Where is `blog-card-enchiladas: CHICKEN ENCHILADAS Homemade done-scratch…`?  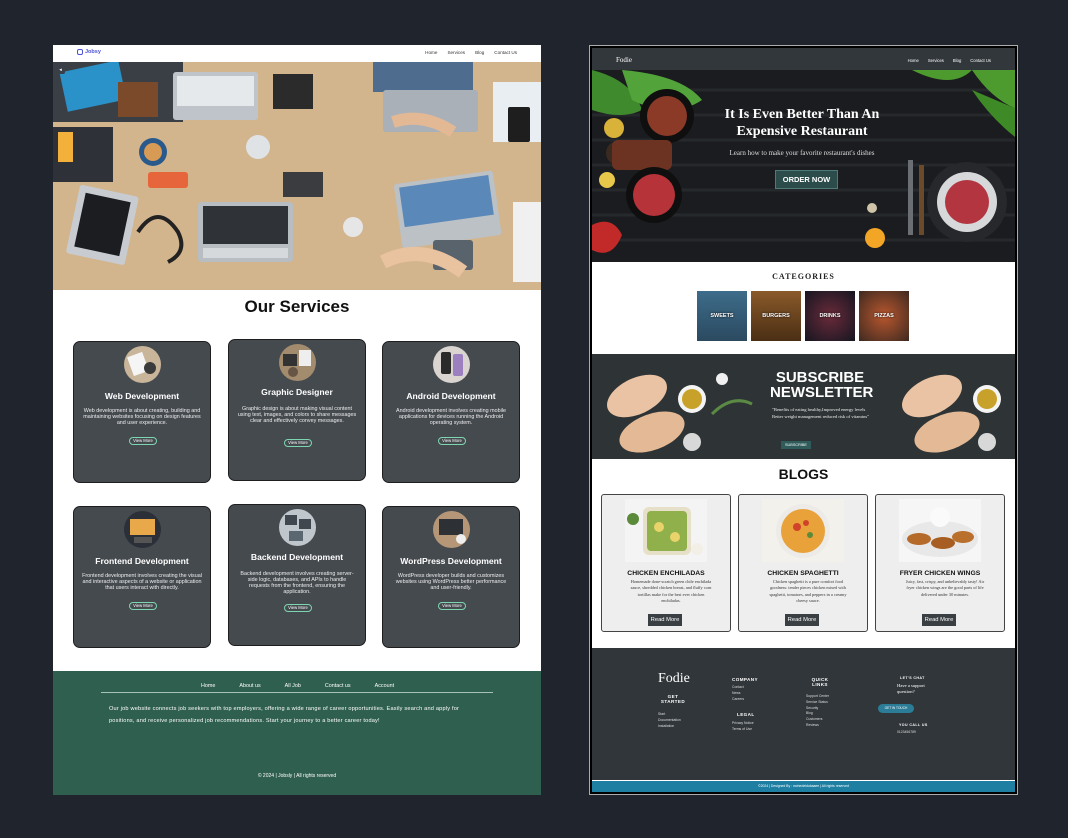
blog-card-enchiladas: CHICKEN ENCHILADAS Homemade done-scratch… is located at coordinates (666, 563).